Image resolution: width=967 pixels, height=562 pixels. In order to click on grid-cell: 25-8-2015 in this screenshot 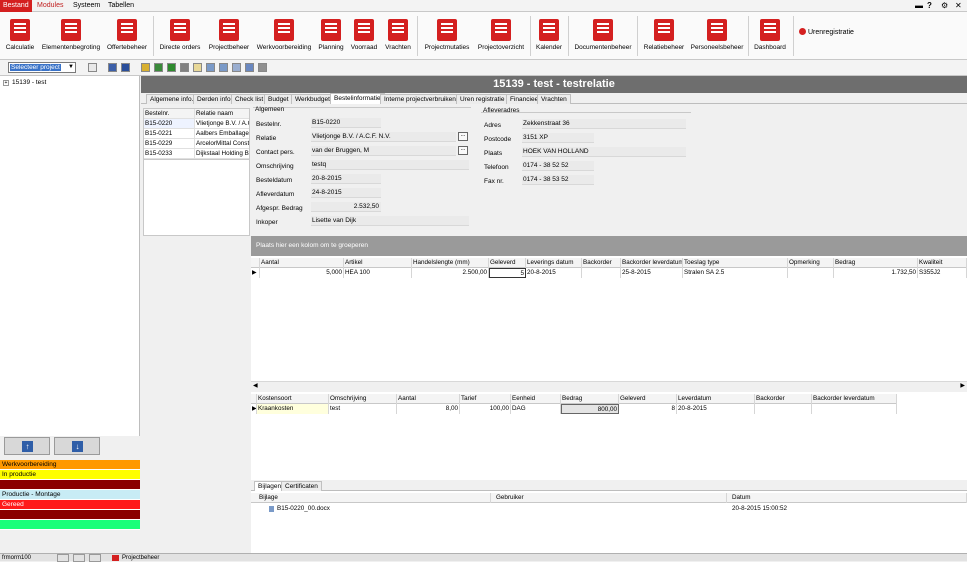, I will do `click(652, 273)`.